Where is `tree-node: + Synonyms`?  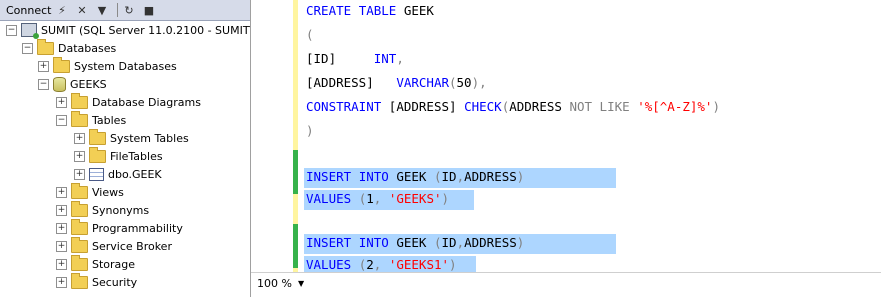 tree-node: + Synonyms is located at coordinates (102, 209).